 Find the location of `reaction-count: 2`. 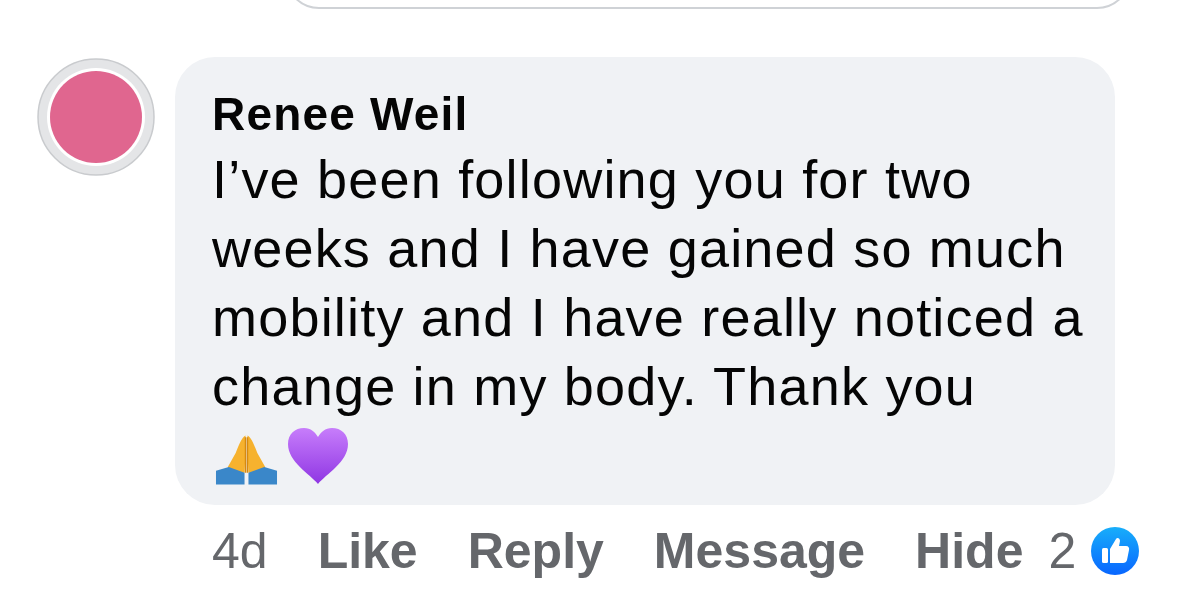

reaction-count: 2 is located at coordinates (1062, 551).